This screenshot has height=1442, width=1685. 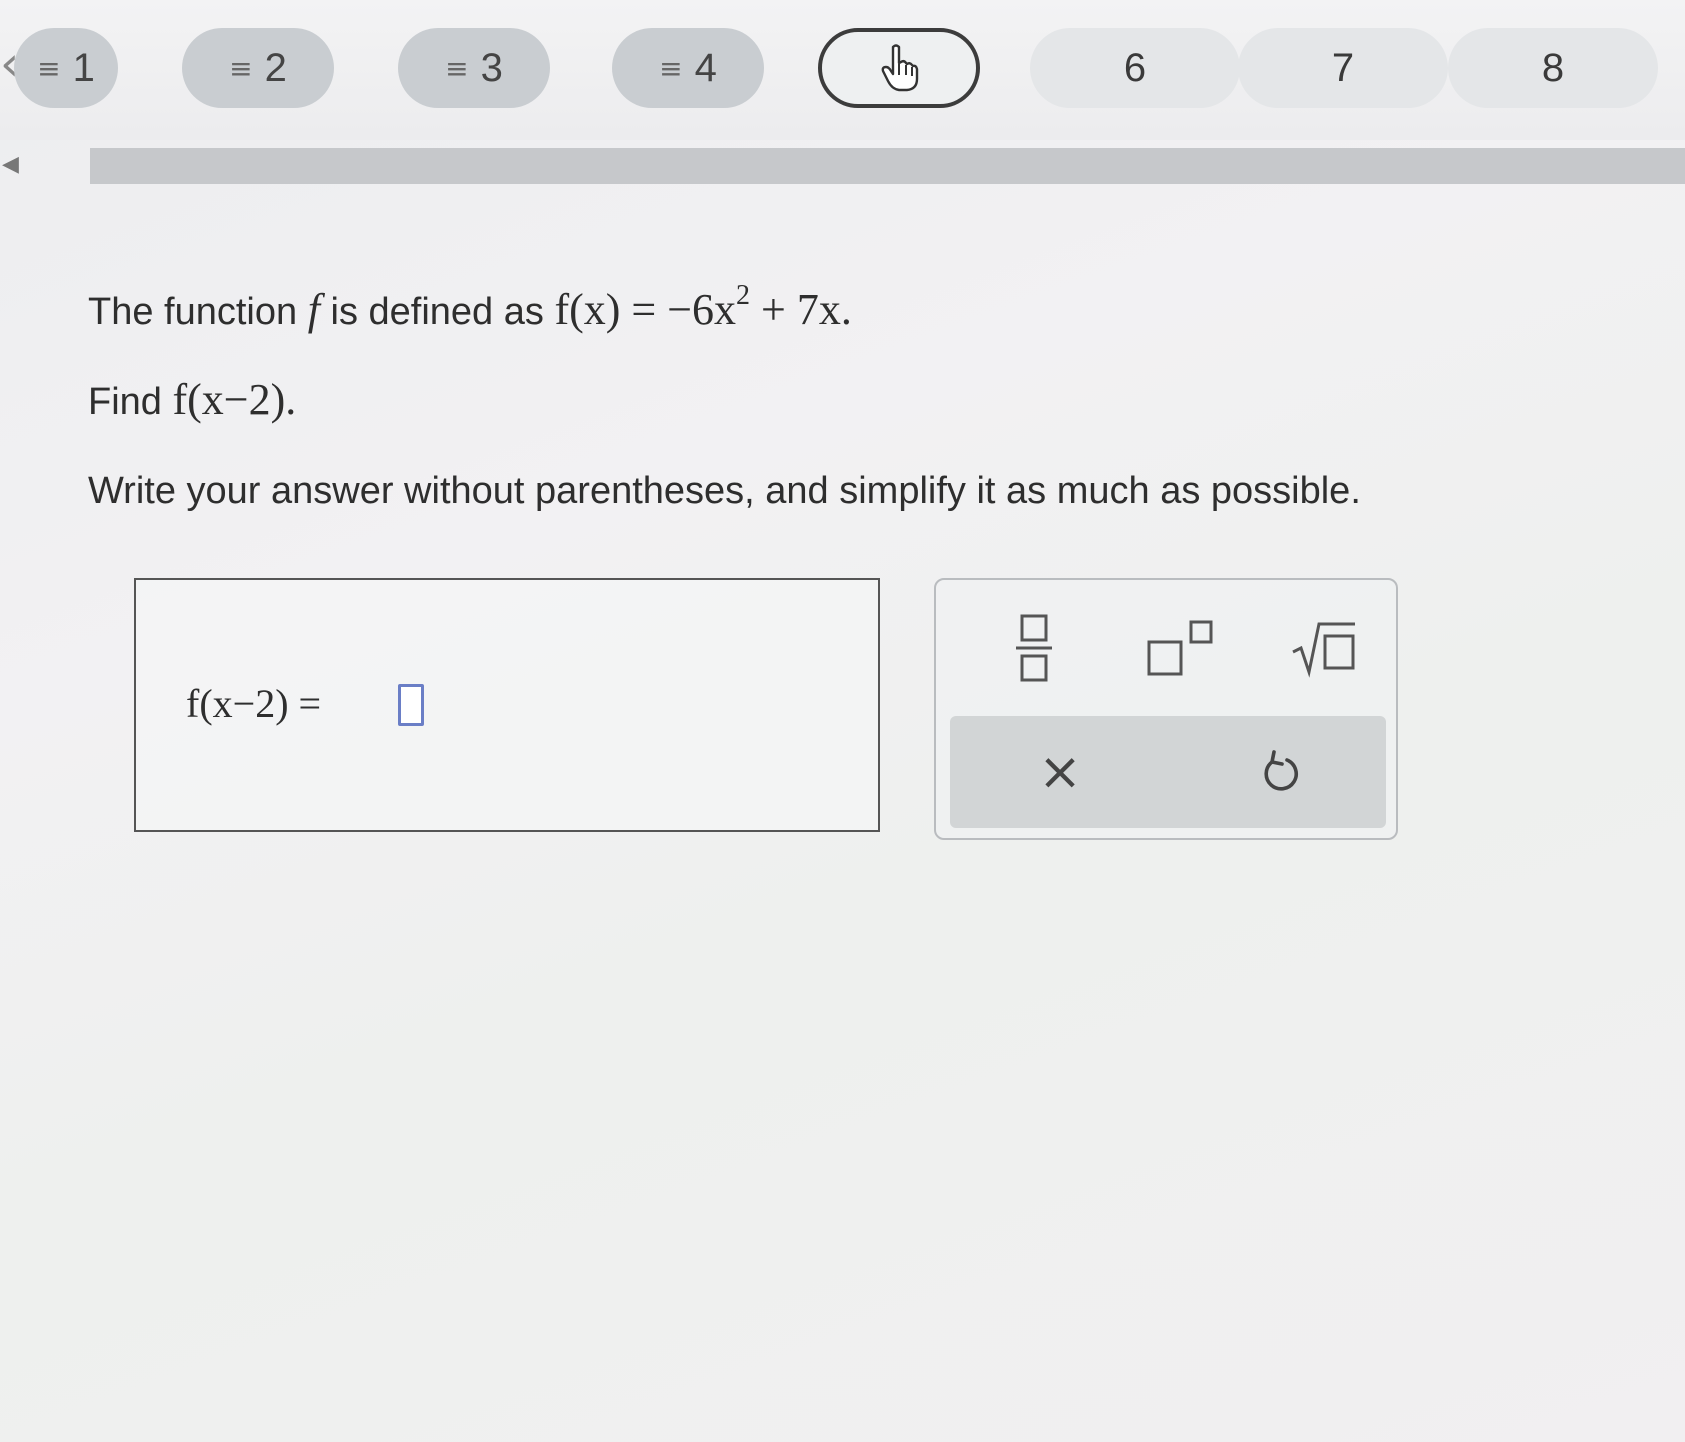 I want to click on exponent-button, so click(x=1181, y=648).